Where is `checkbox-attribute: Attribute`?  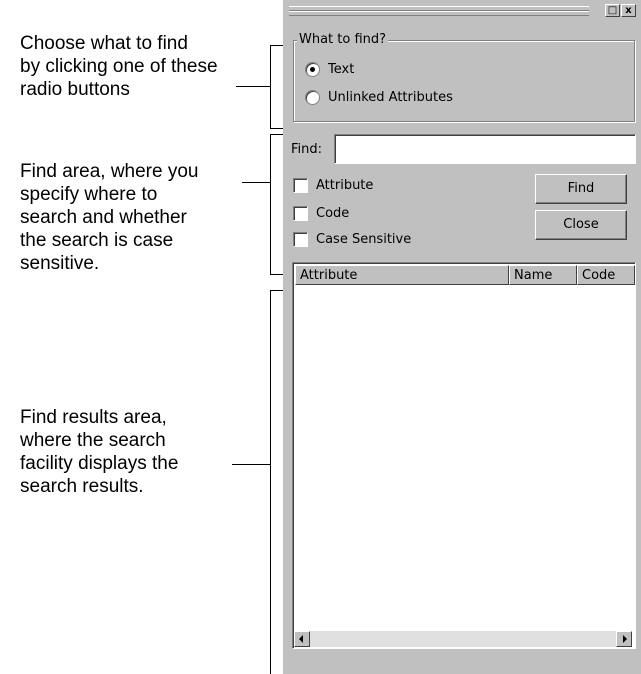 checkbox-attribute: Attribute is located at coordinates (333, 185).